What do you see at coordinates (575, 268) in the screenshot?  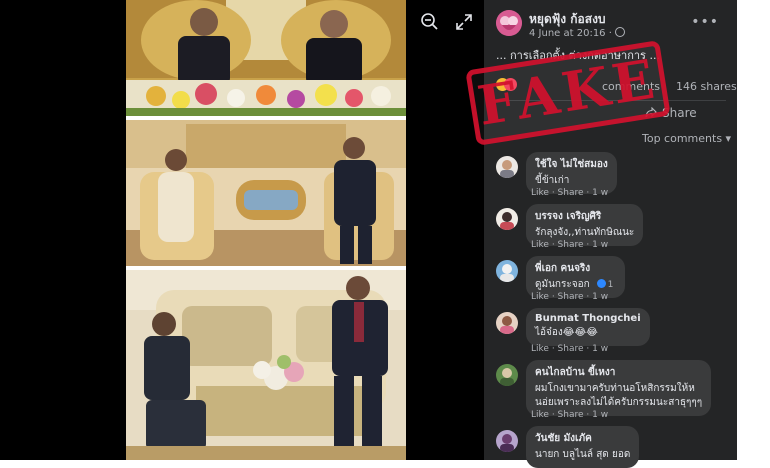 I see `commenter-name: พี่เอก คนจริง` at bounding box center [575, 268].